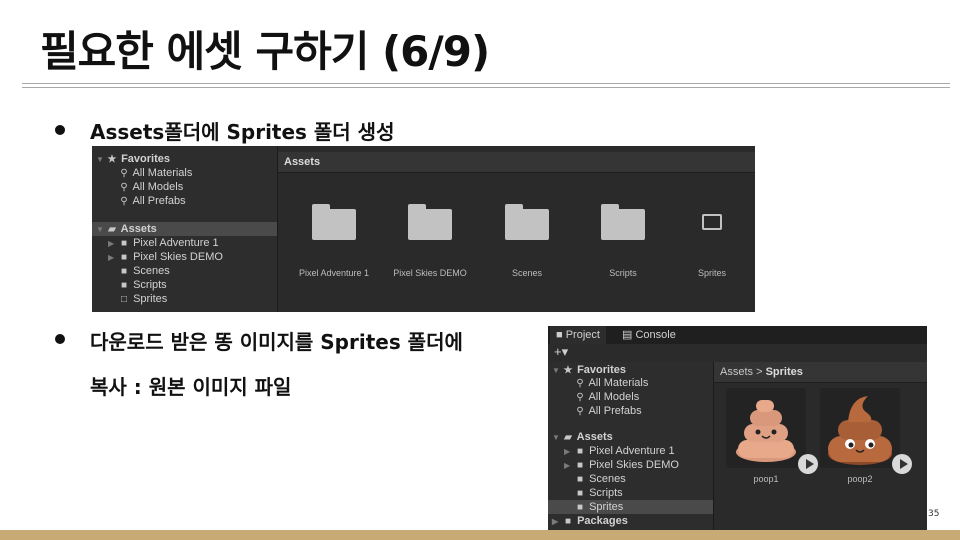 The width and height of the screenshot is (960, 540). I want to click on title-divider-secondary, so click(486, 87).